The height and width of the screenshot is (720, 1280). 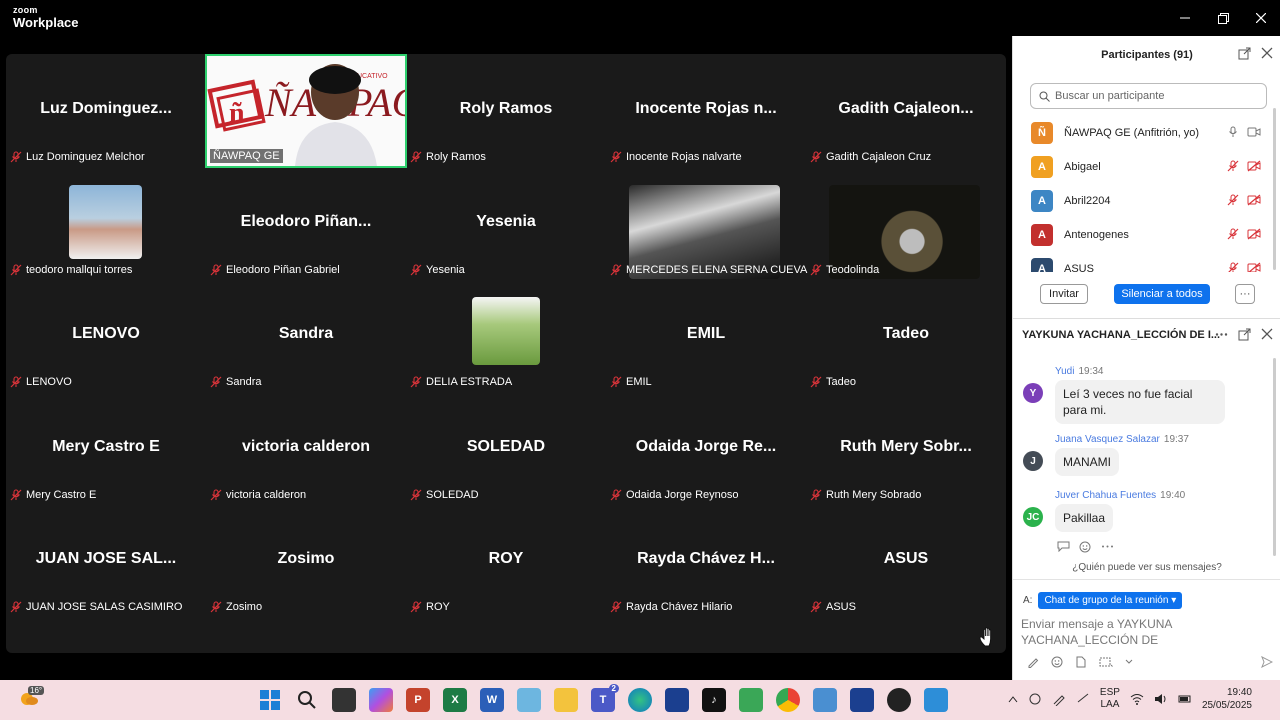 I want to click on participant-tile: EMIL EMIL, so click(x=706, y=335).